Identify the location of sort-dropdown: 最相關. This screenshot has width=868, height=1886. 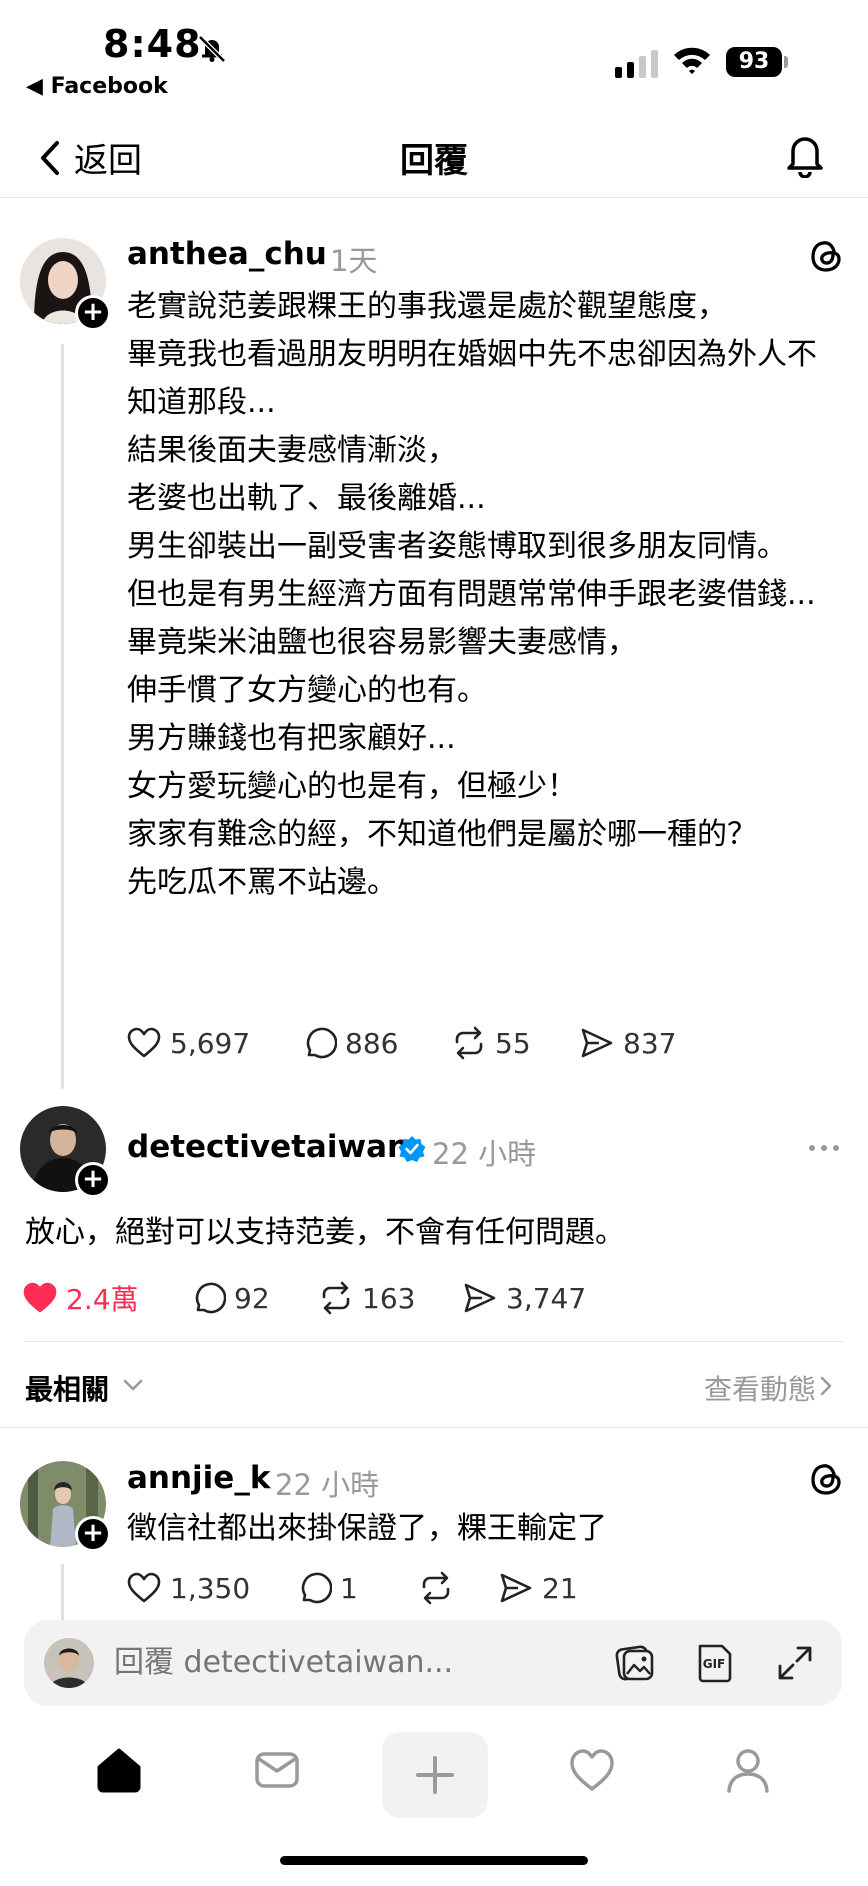
(67, 1388).